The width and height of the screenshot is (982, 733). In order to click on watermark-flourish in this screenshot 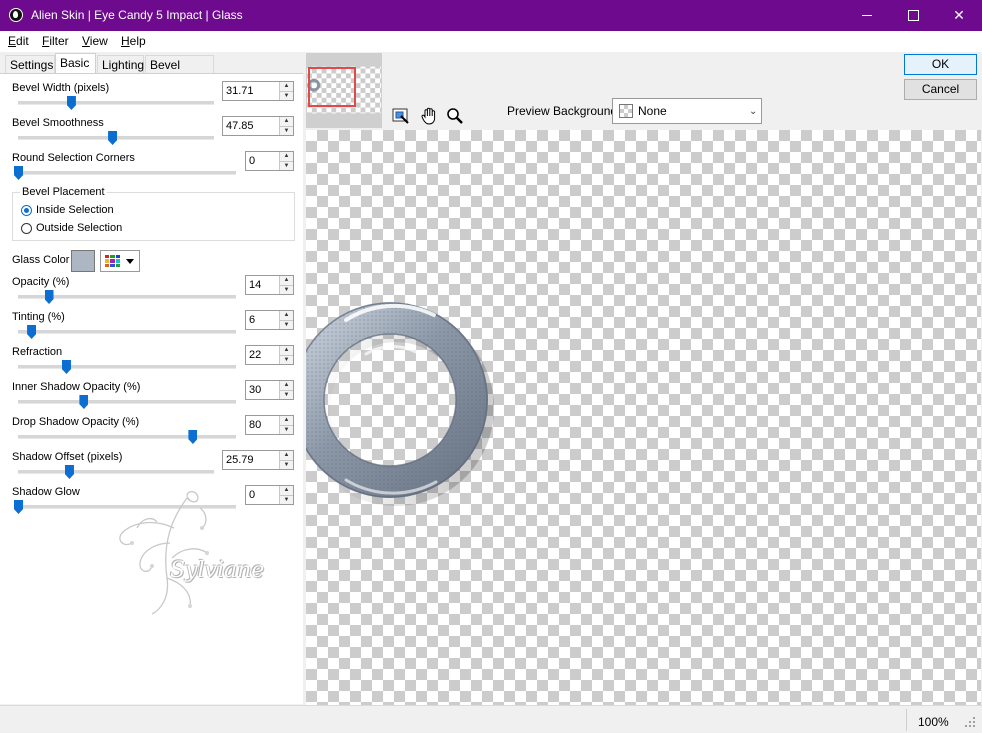, I will do `click(164, 552)`.